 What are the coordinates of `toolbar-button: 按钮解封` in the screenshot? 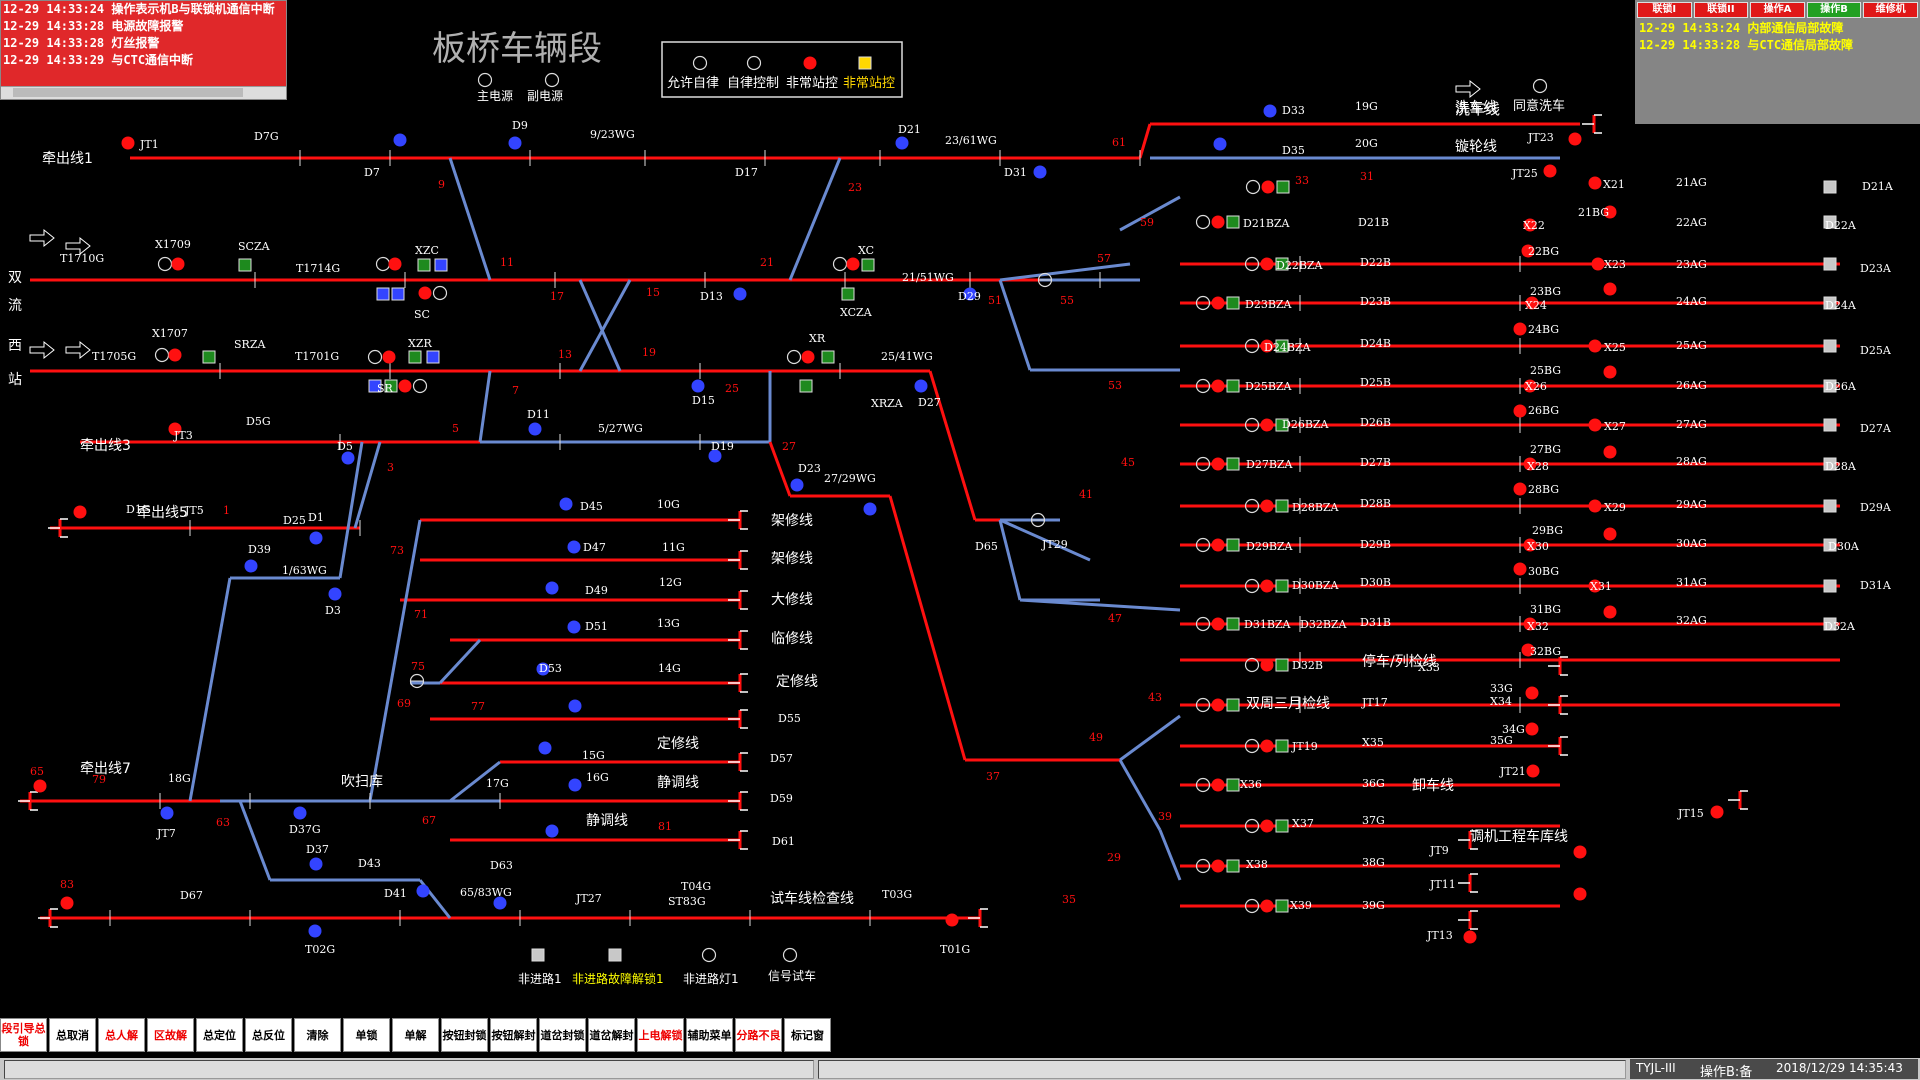 It's located at (513, 1035).